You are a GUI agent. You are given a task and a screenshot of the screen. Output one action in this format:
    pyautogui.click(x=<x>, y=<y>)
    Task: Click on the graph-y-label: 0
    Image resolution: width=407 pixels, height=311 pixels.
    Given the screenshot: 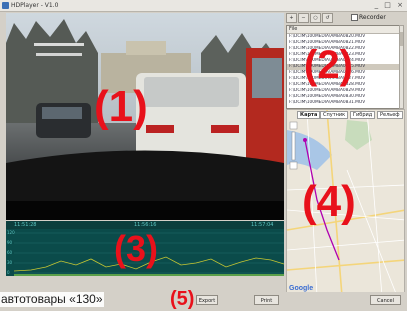 What is the action you would take?
    pyautogui.click(x=8, y=272)
    